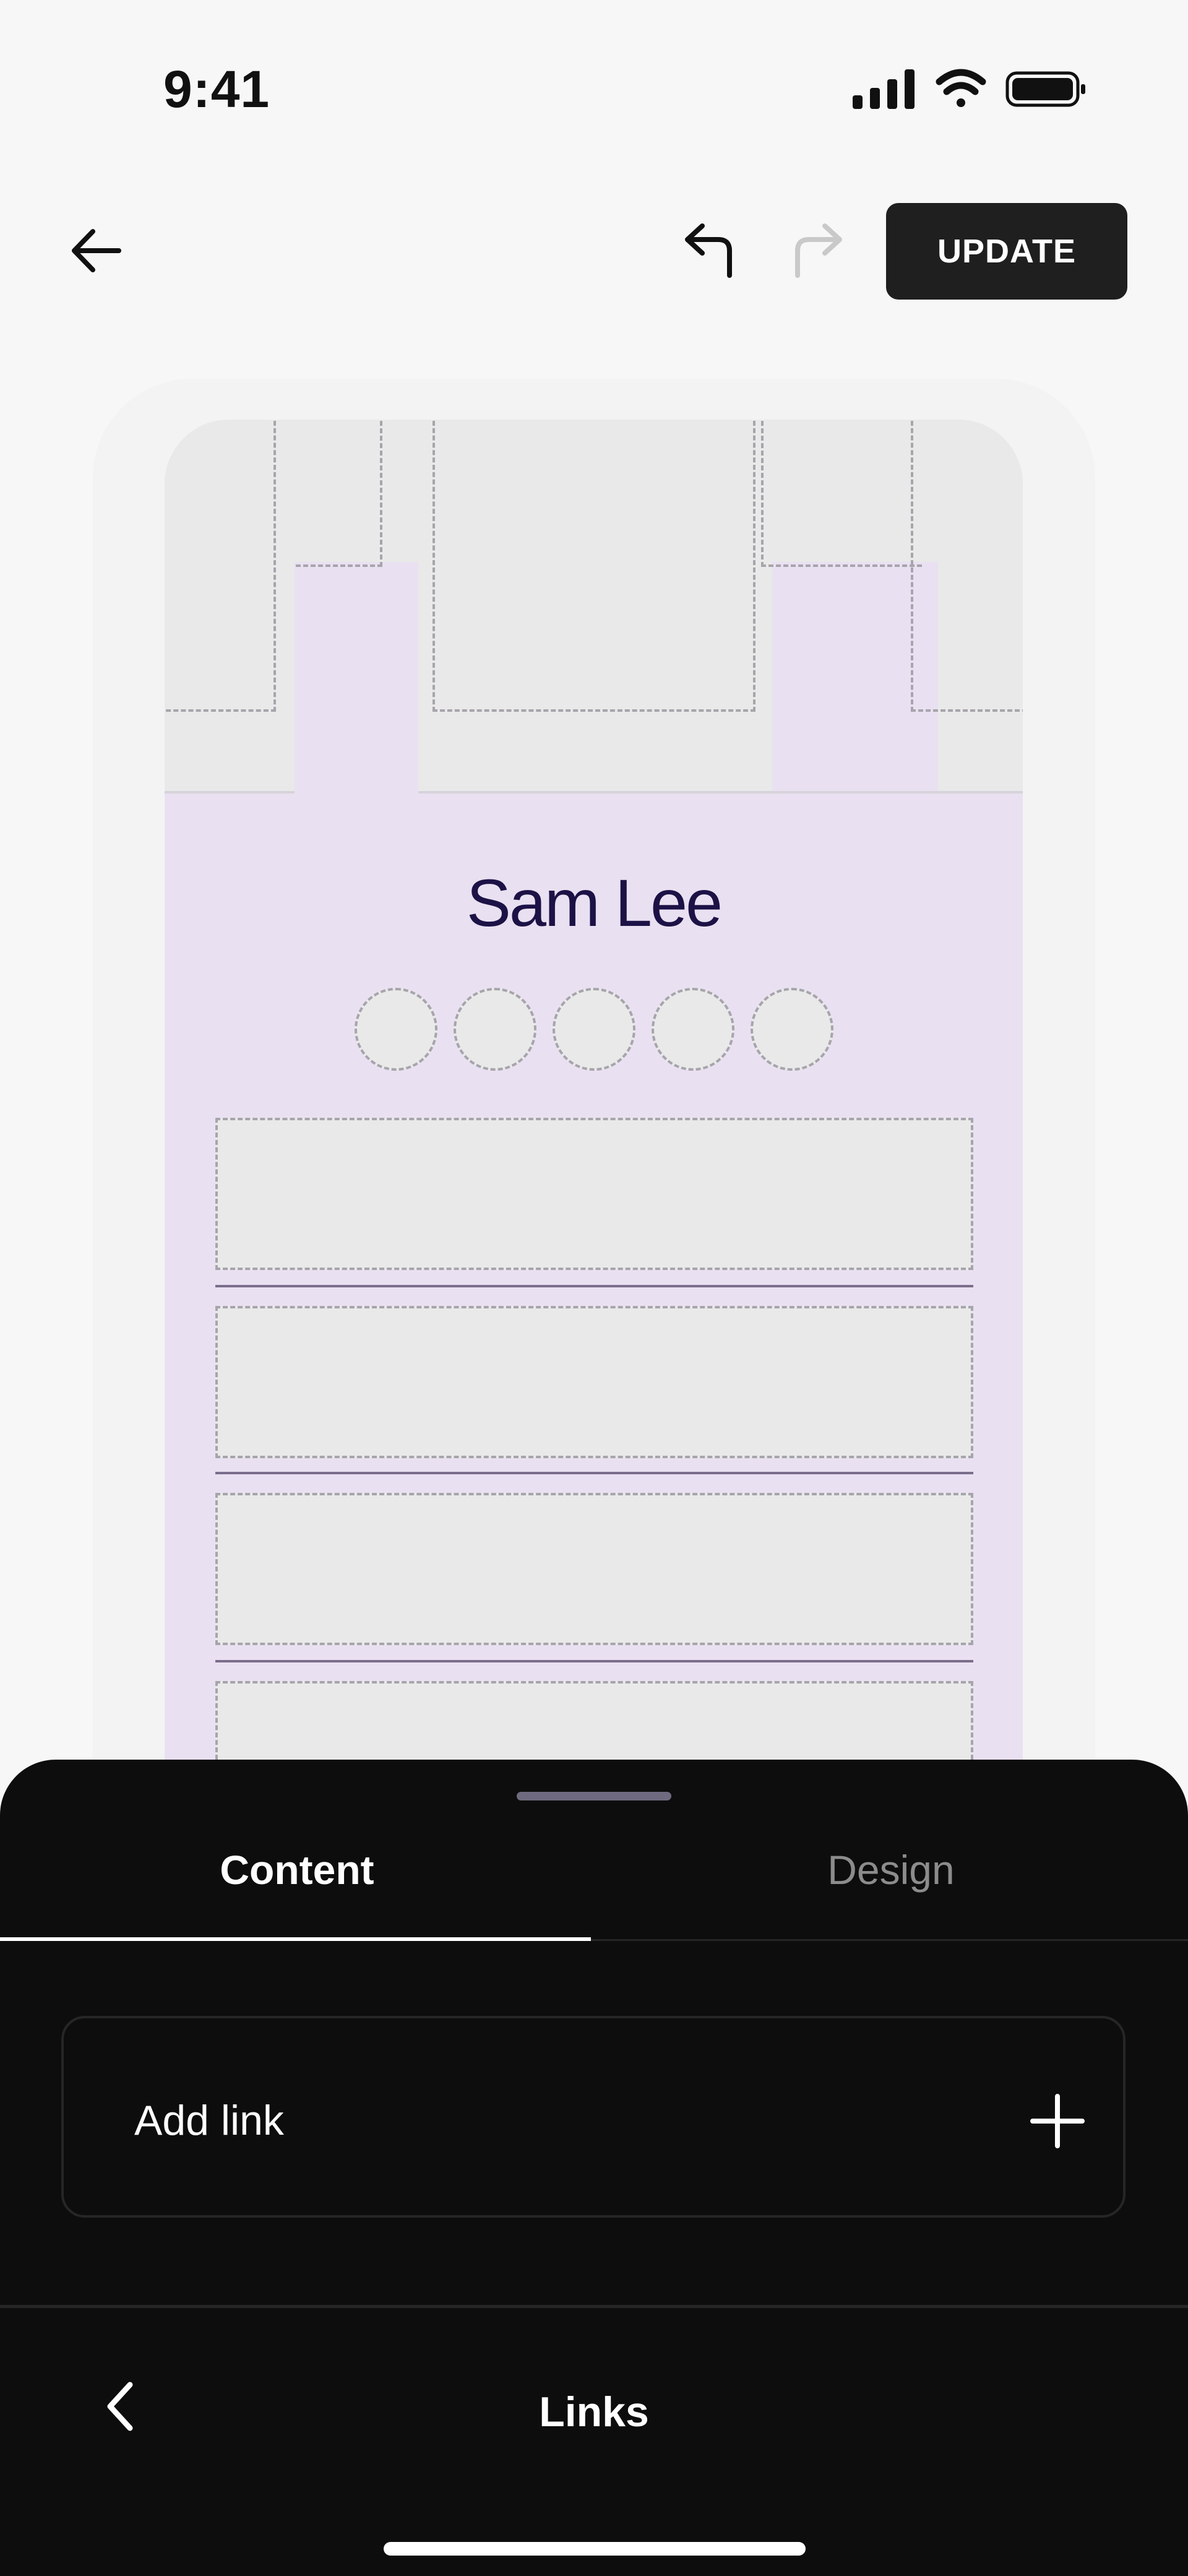 Image resolution: width=1188 pixels, height=2576 pixels. What do you see at coordinates (961, 88) in the screenshot?
I see `wifi-icon` at bounding box center [961, 88].